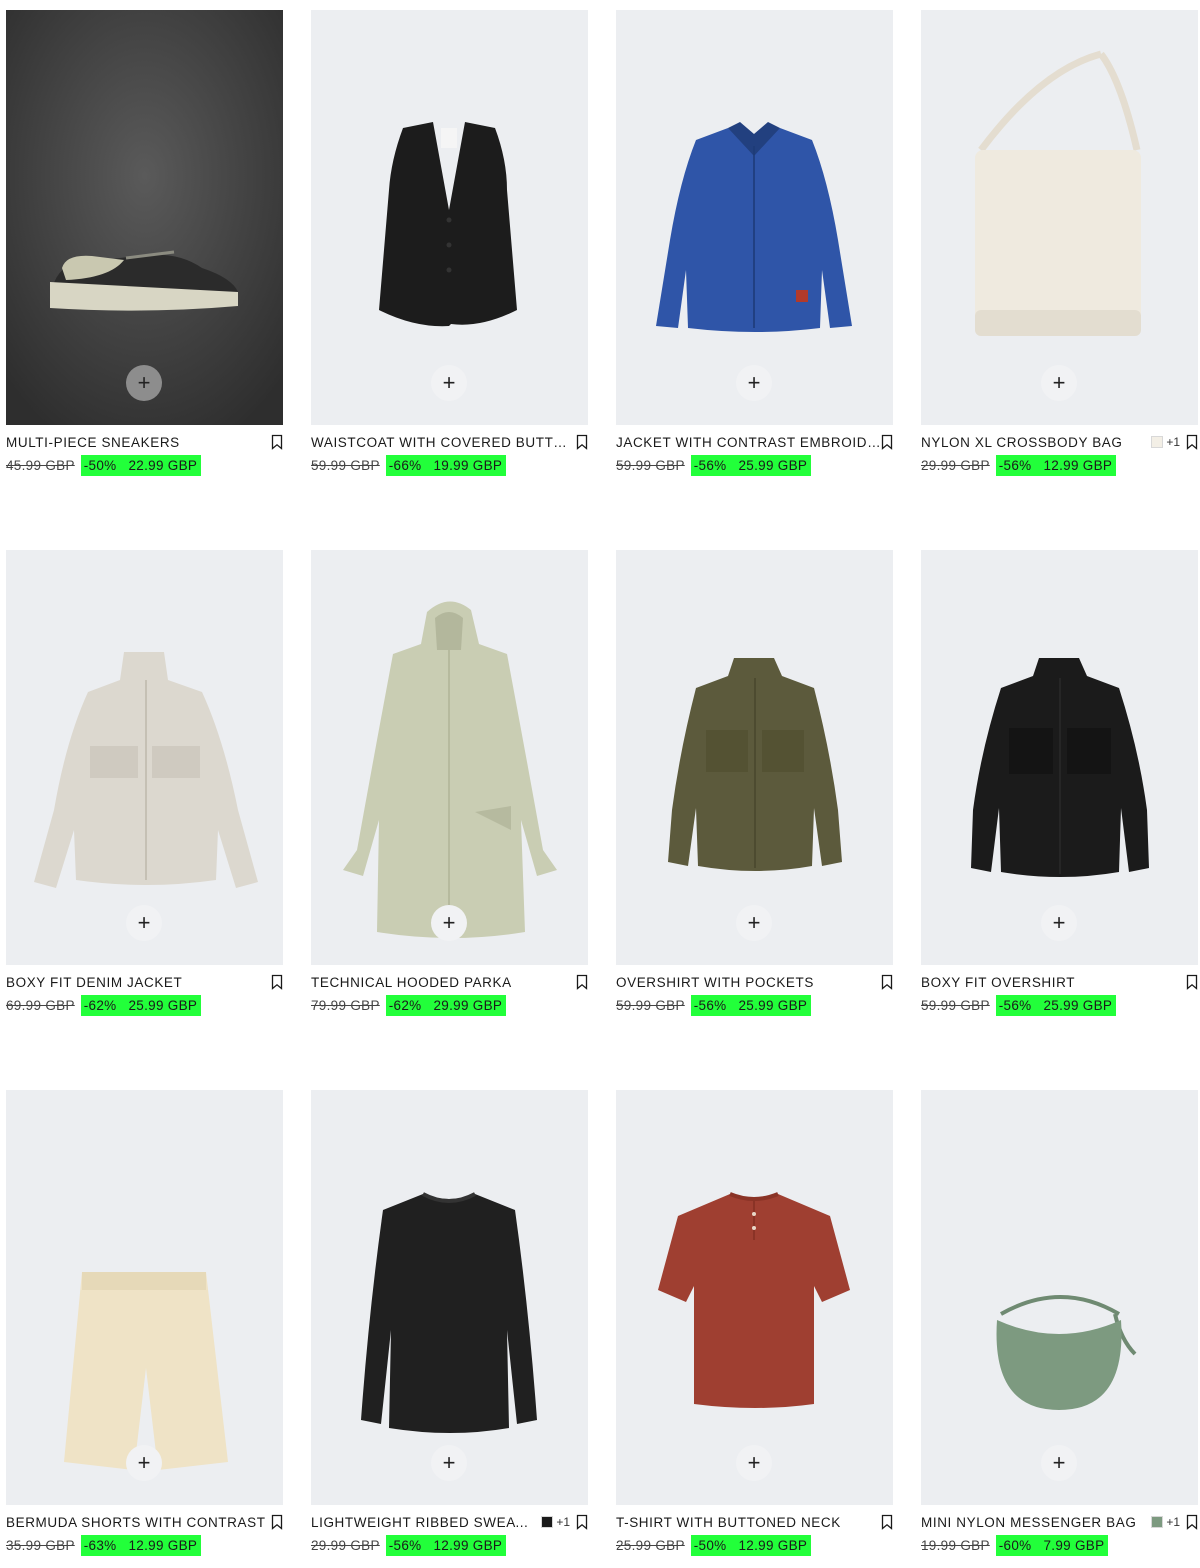 Image resolution: width=1200 pixels, height=1568 pixels. I want to click on sale-badge: -56% 12.99 GBP, so click(446, 1545).